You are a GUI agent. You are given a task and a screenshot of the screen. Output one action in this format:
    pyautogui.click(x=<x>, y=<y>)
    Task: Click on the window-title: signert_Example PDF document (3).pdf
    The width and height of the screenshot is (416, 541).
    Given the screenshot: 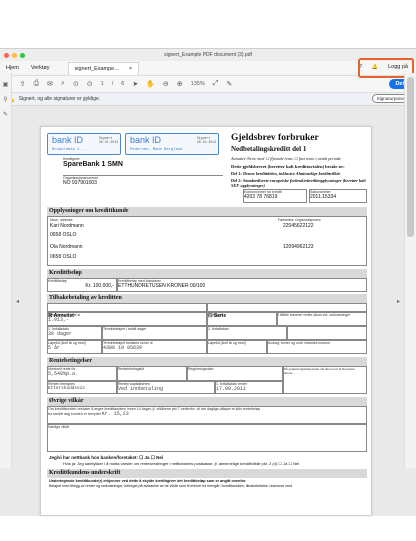 What is the action you would take?
    pyautogui.click(x=208, y=55)
    